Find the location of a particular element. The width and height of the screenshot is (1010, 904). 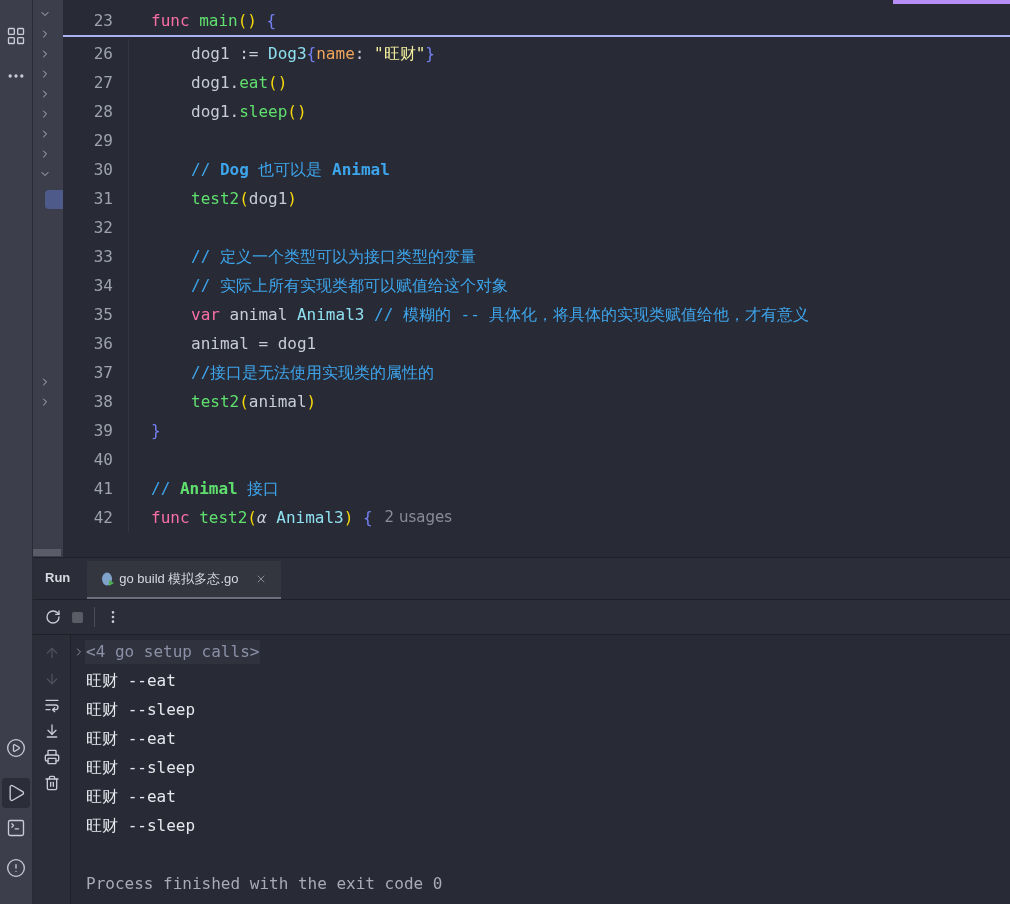

problems-icon is located at coordinates (16, 868).